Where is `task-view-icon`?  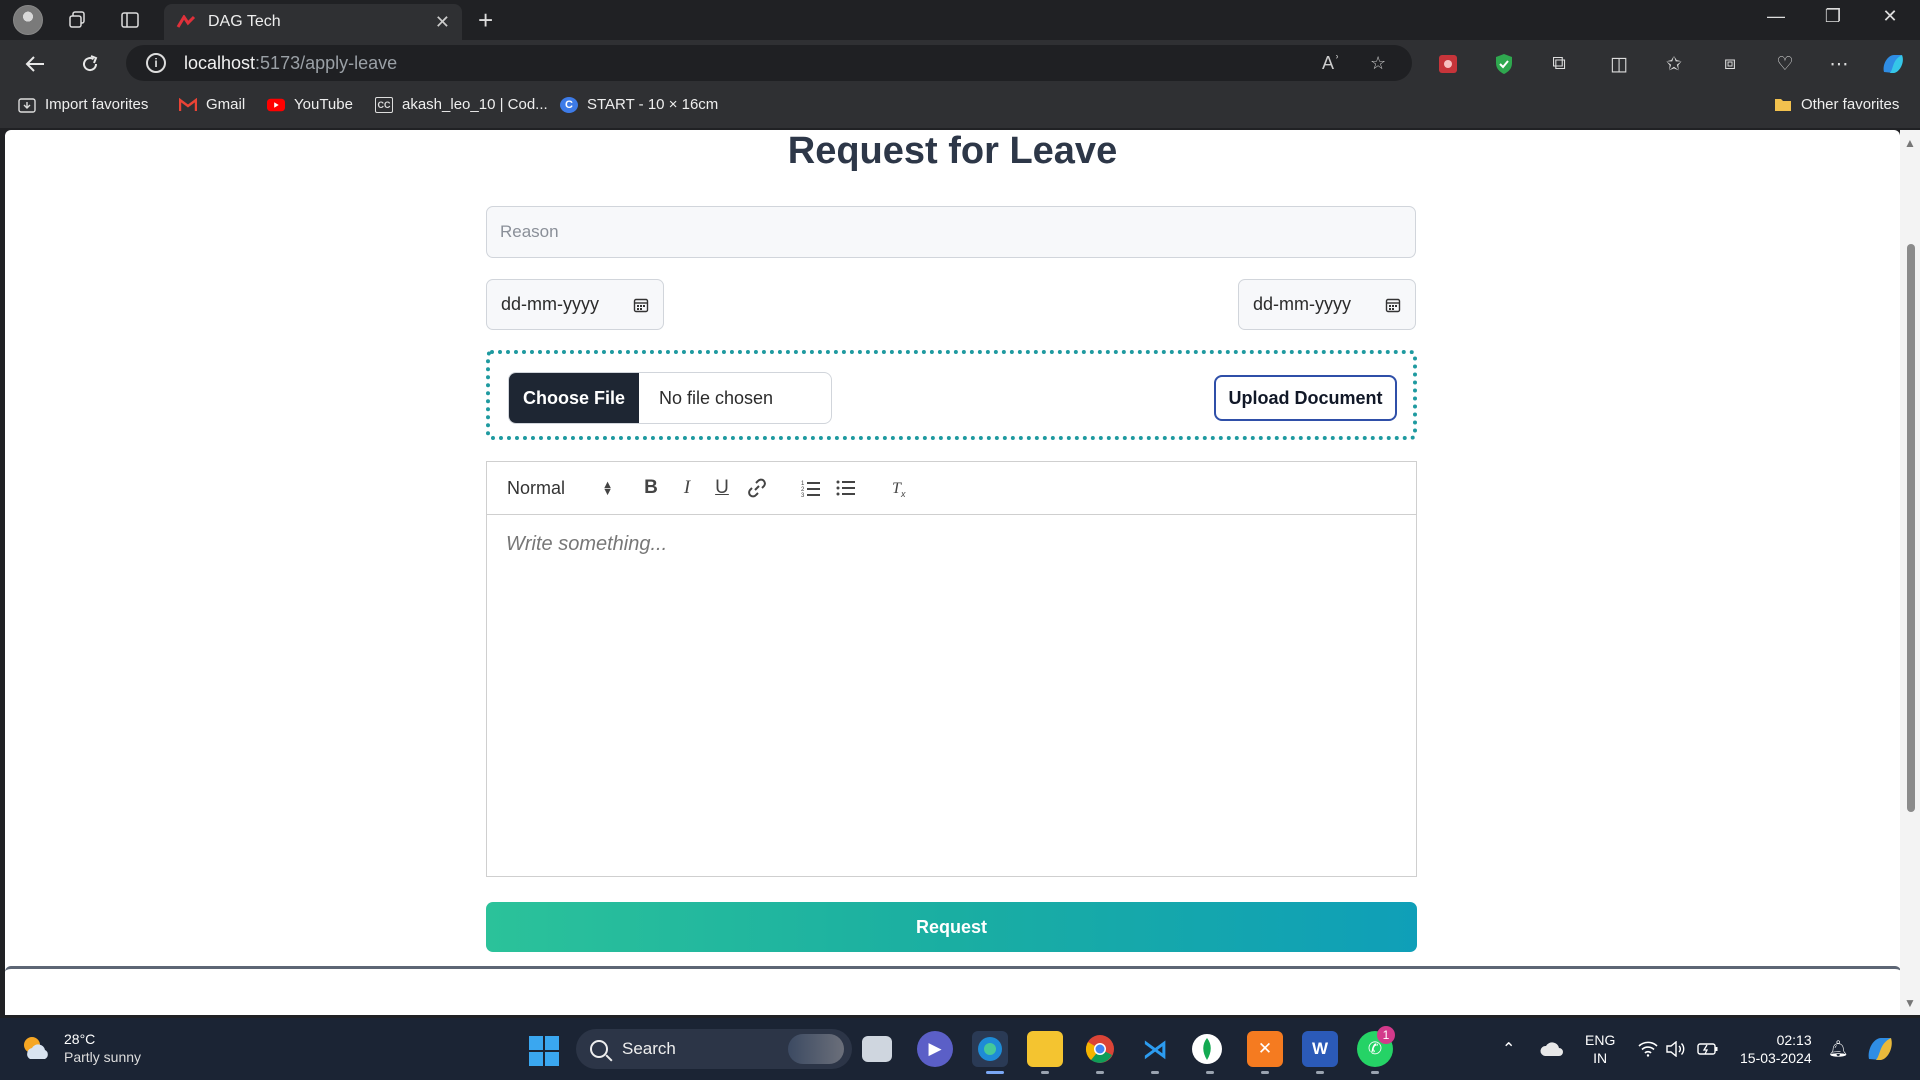
task-view-icon is located at coordinates (877, 1049).